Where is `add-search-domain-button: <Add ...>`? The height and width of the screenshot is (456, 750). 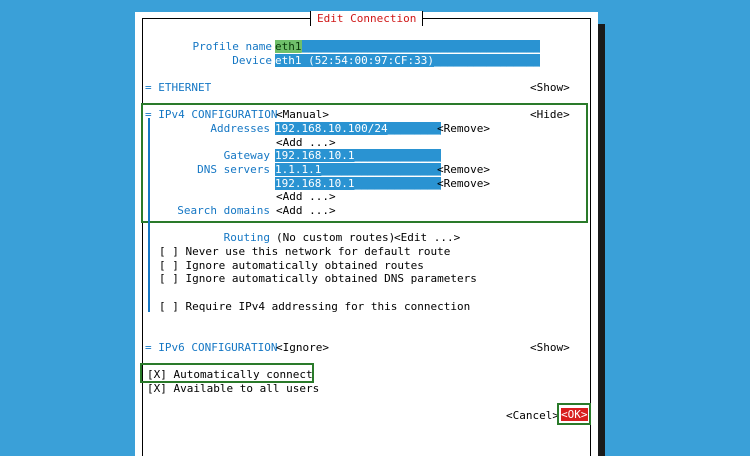
add-search-domain-button: <Add ...> is located at coordinates (306, 210).